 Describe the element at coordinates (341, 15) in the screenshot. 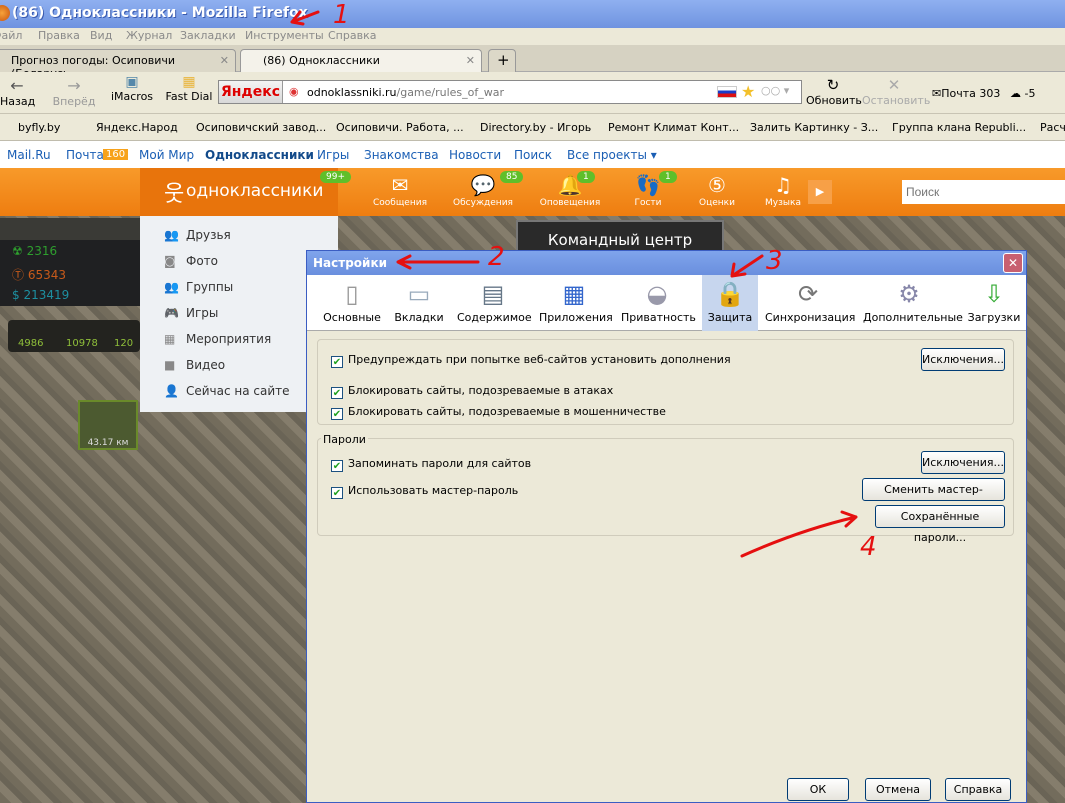

I see `annotation-1: 1` at that location.